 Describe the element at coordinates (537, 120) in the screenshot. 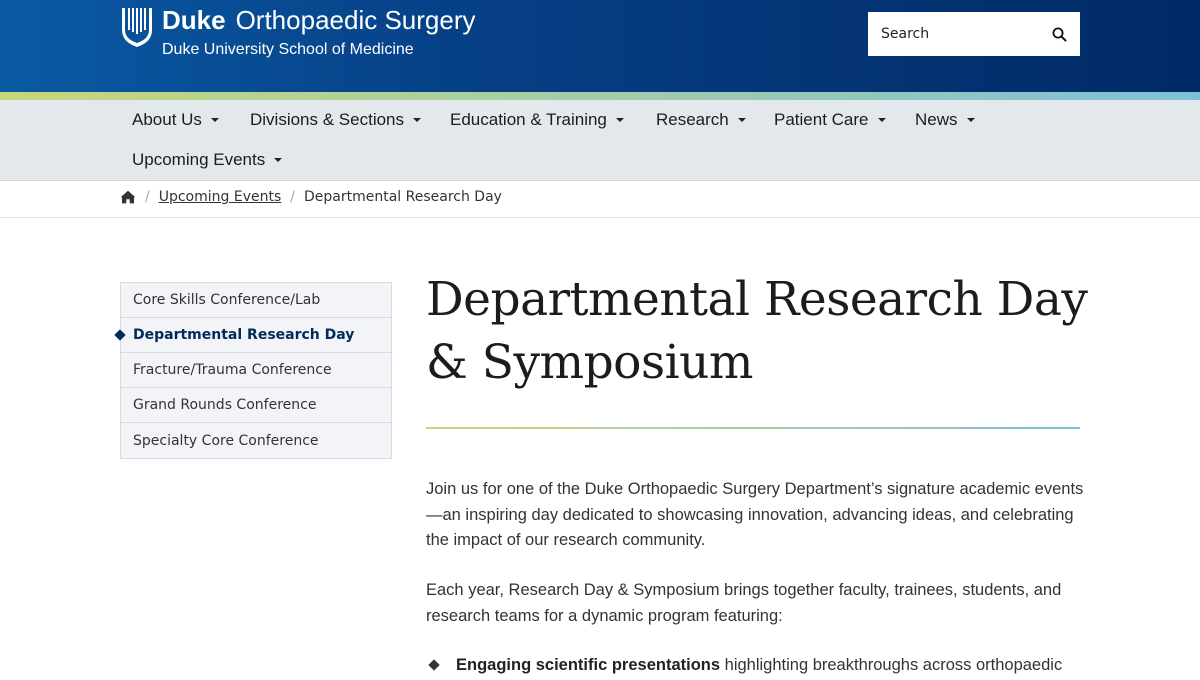

I see `nav-item-education: Education & Training` at that location.